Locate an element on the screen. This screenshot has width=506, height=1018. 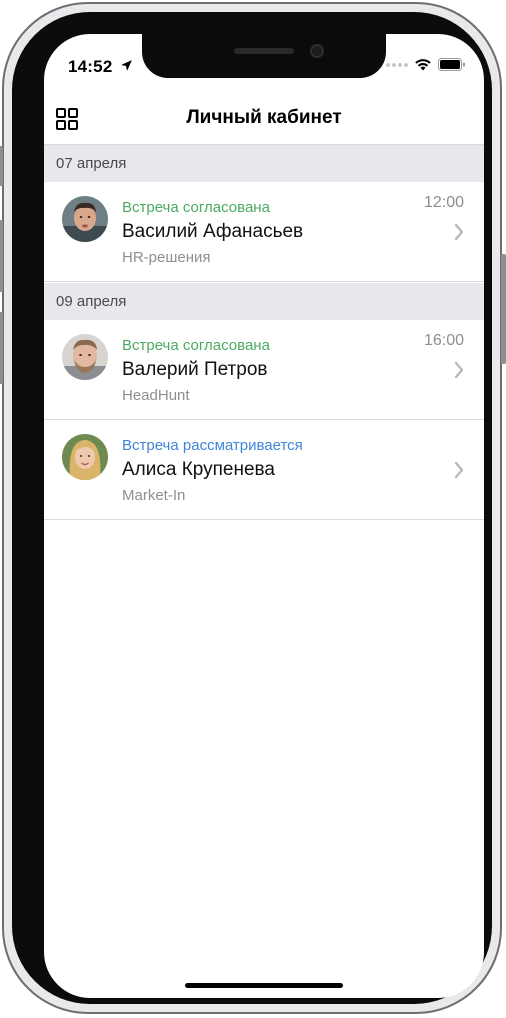
navigation-bar: Личный кабинет is located at coordinates (264, 120).